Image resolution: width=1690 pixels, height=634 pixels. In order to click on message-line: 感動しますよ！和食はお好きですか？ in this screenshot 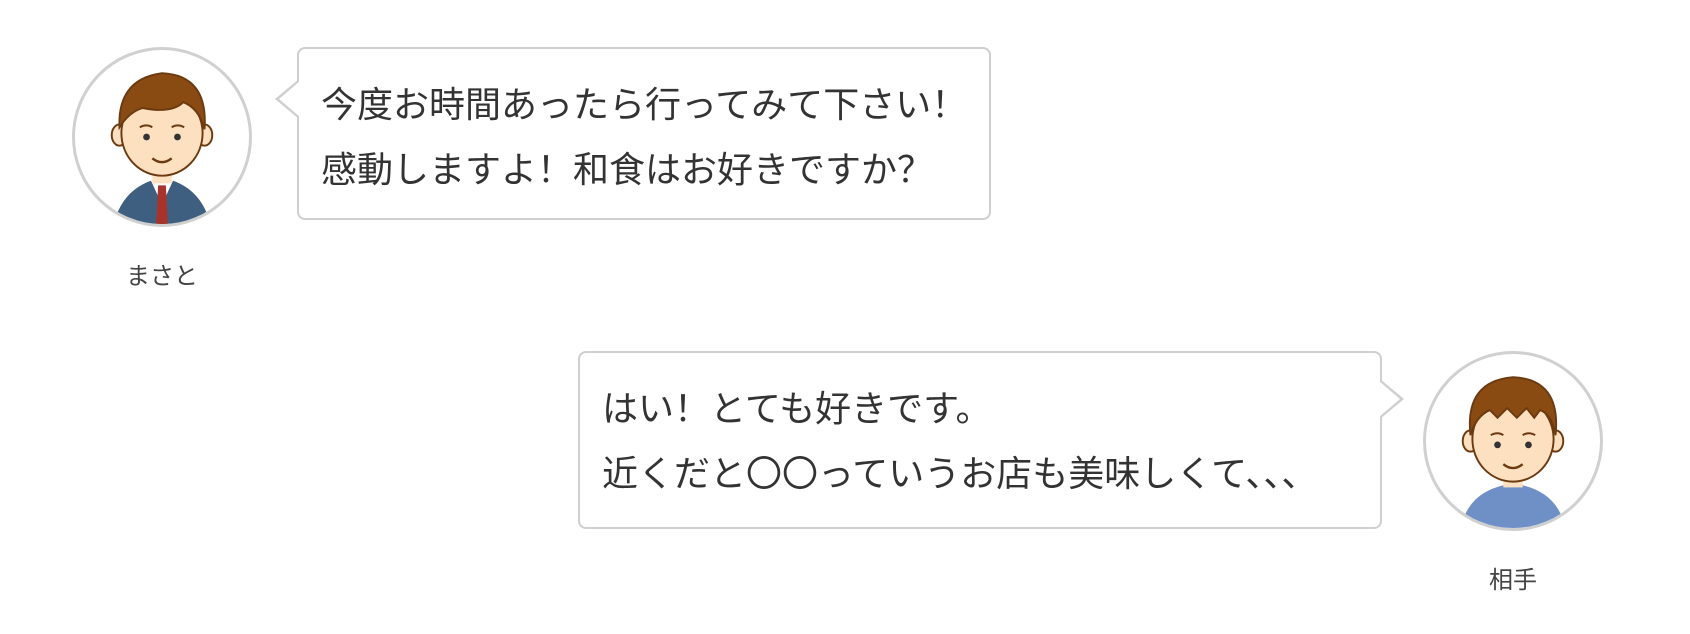, I will do `click(627, 170)`.